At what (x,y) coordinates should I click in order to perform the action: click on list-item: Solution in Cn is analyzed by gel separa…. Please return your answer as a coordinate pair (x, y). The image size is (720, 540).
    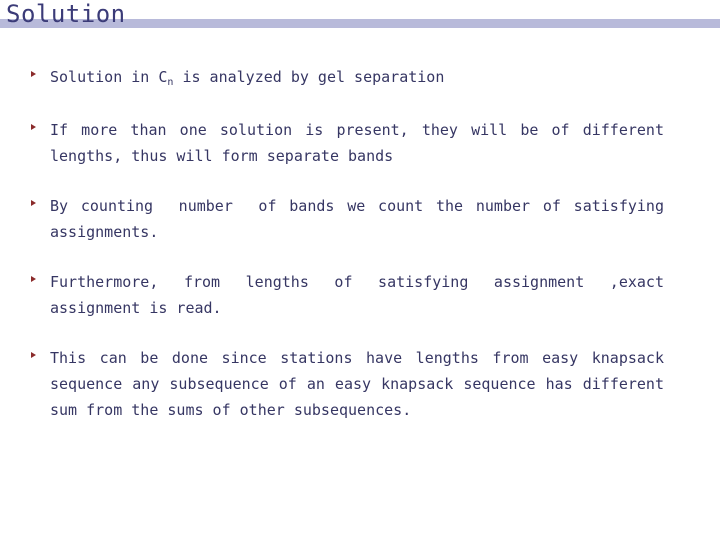
    Looking at the image, I should click on (360, 78).